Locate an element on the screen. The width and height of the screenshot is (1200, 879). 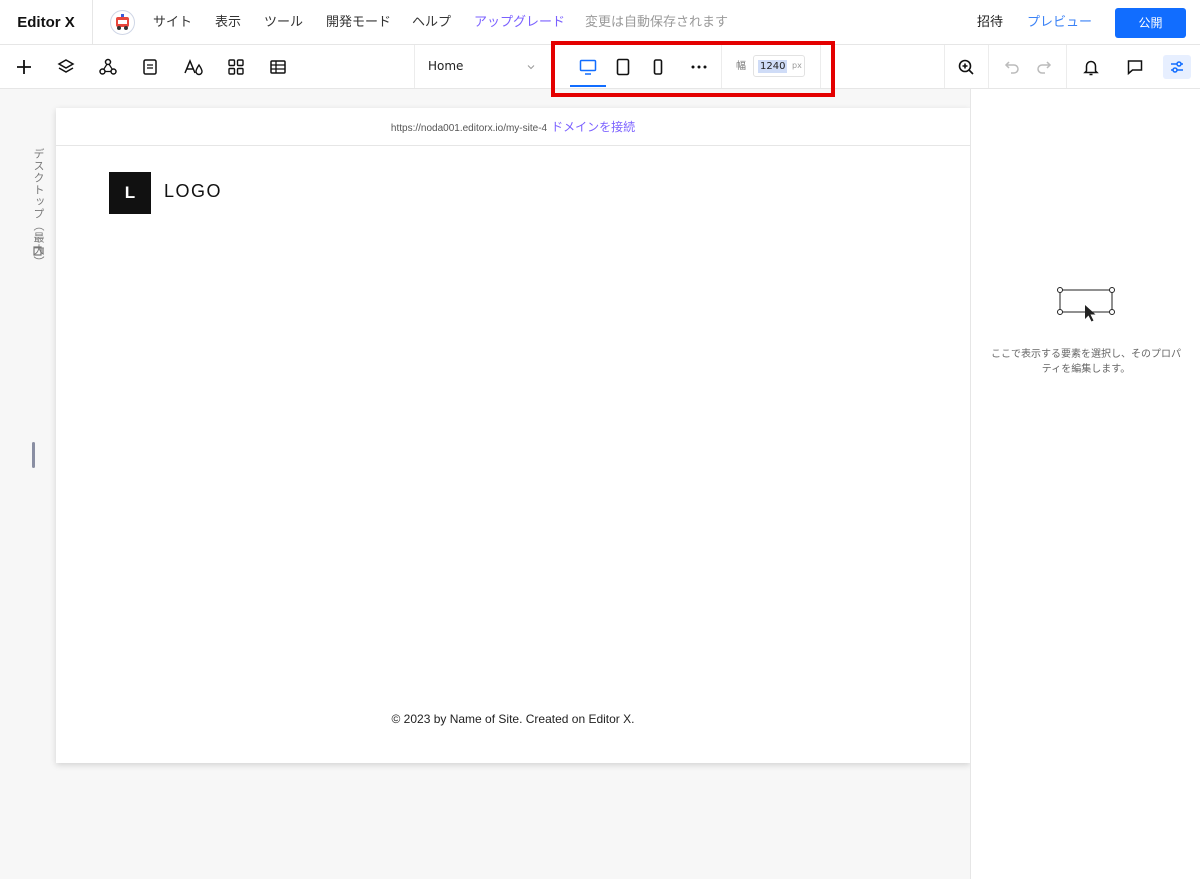
mobile-icon is located at coordinates (658, 67).